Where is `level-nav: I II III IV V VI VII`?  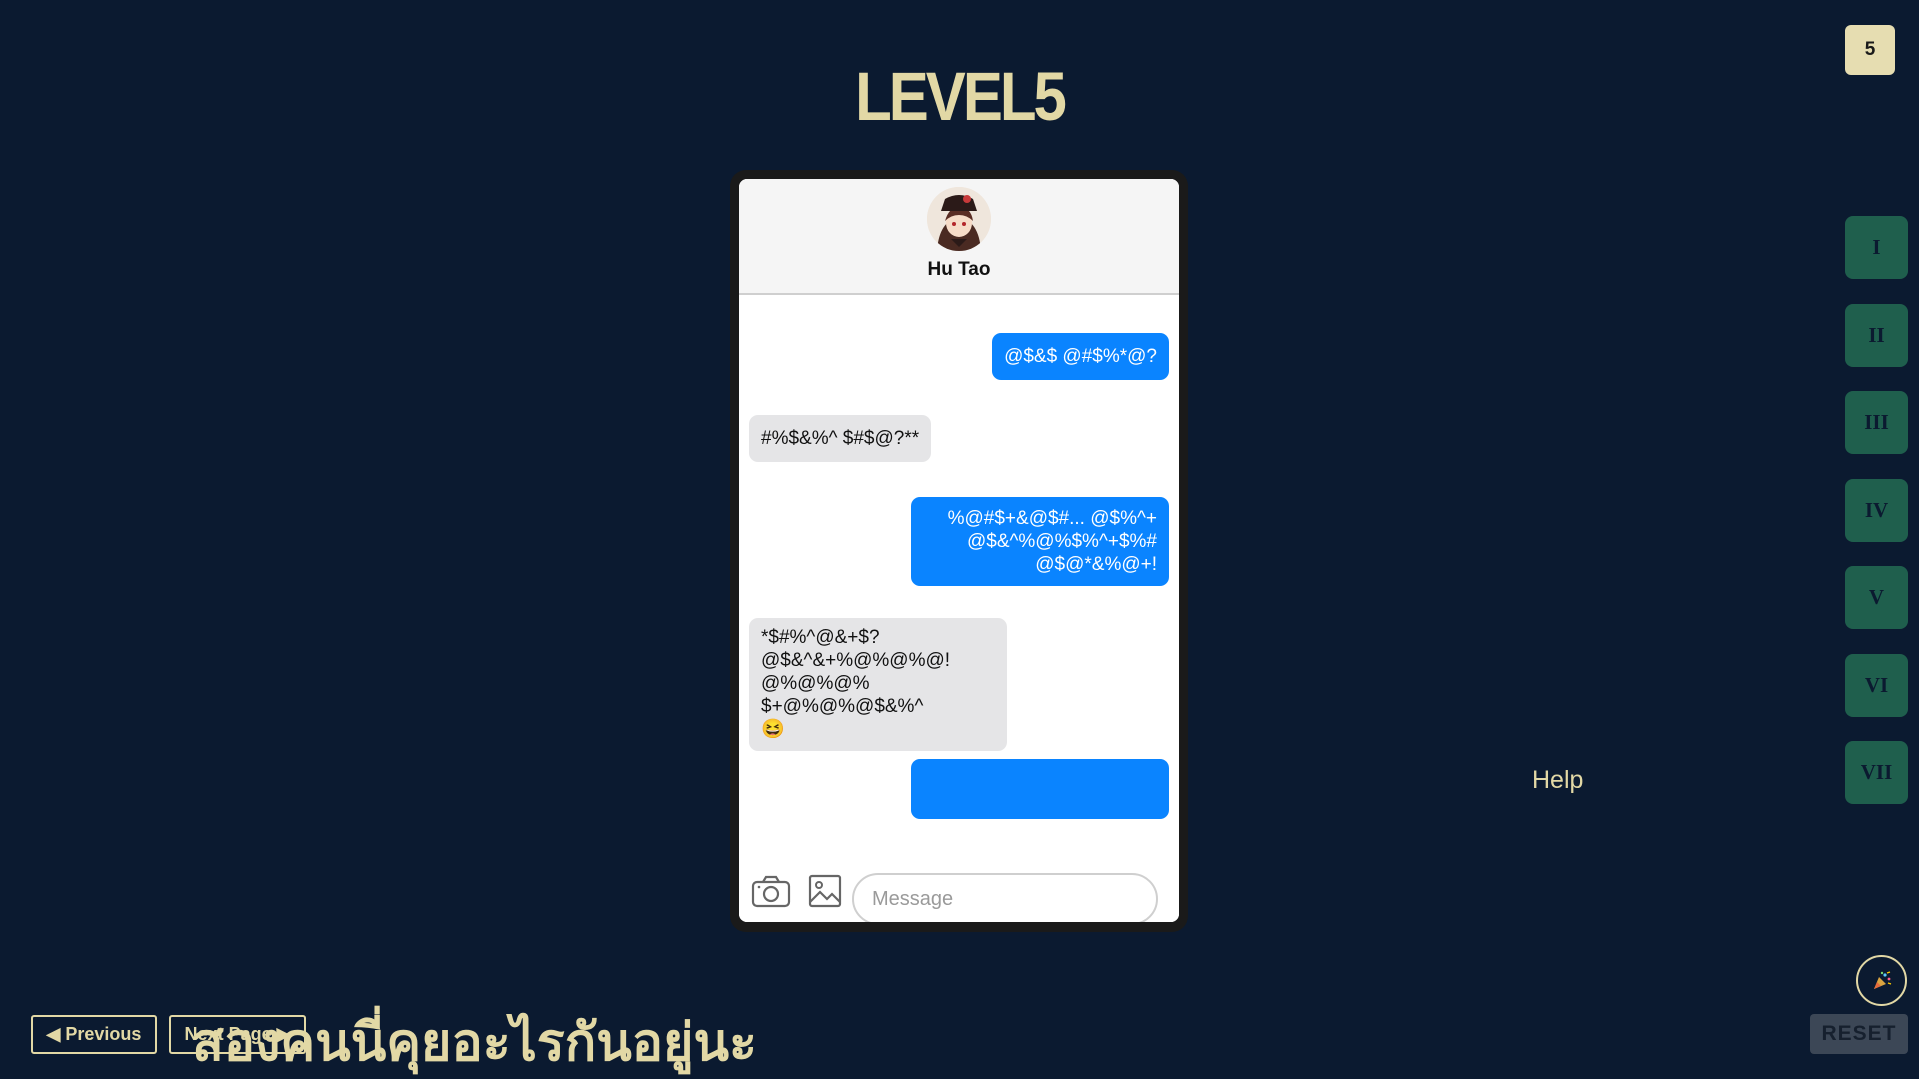 level-nav: I II III IV V VI VII is located at coordinates (1876, 522).